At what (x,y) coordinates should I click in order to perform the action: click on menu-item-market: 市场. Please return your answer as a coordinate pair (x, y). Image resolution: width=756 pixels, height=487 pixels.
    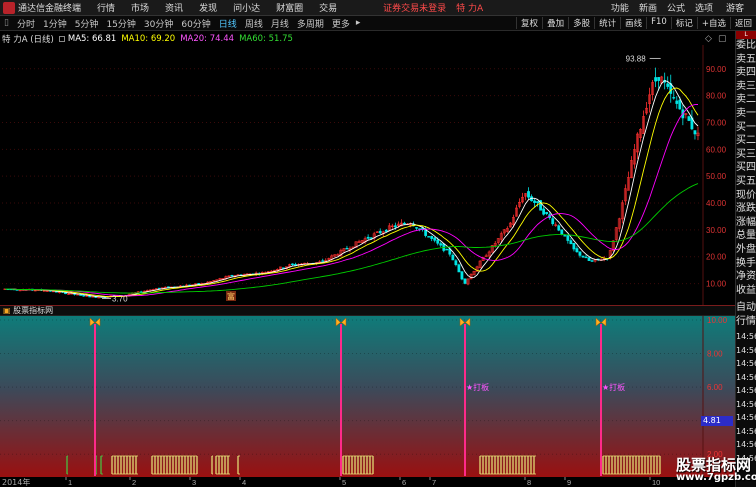
    Looking at the image, I should click on (140, 7).